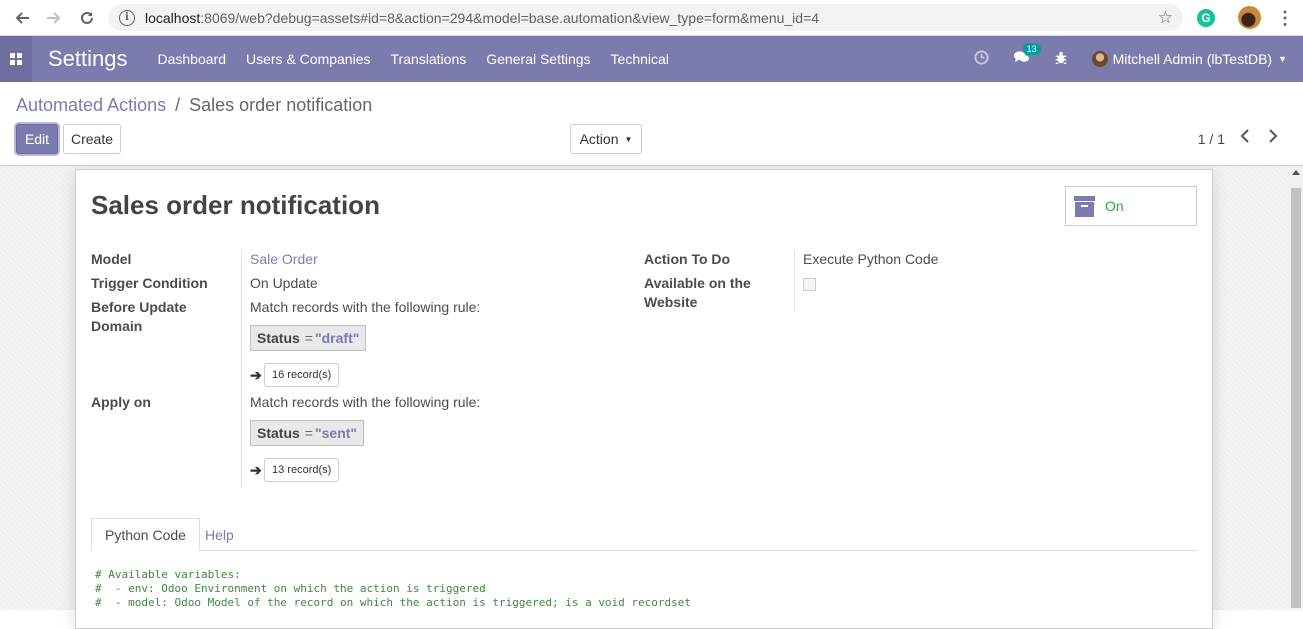 The height and width of the screenshot is (629, 1303). I want to click on active-status-label: On, so click(1114, 206).